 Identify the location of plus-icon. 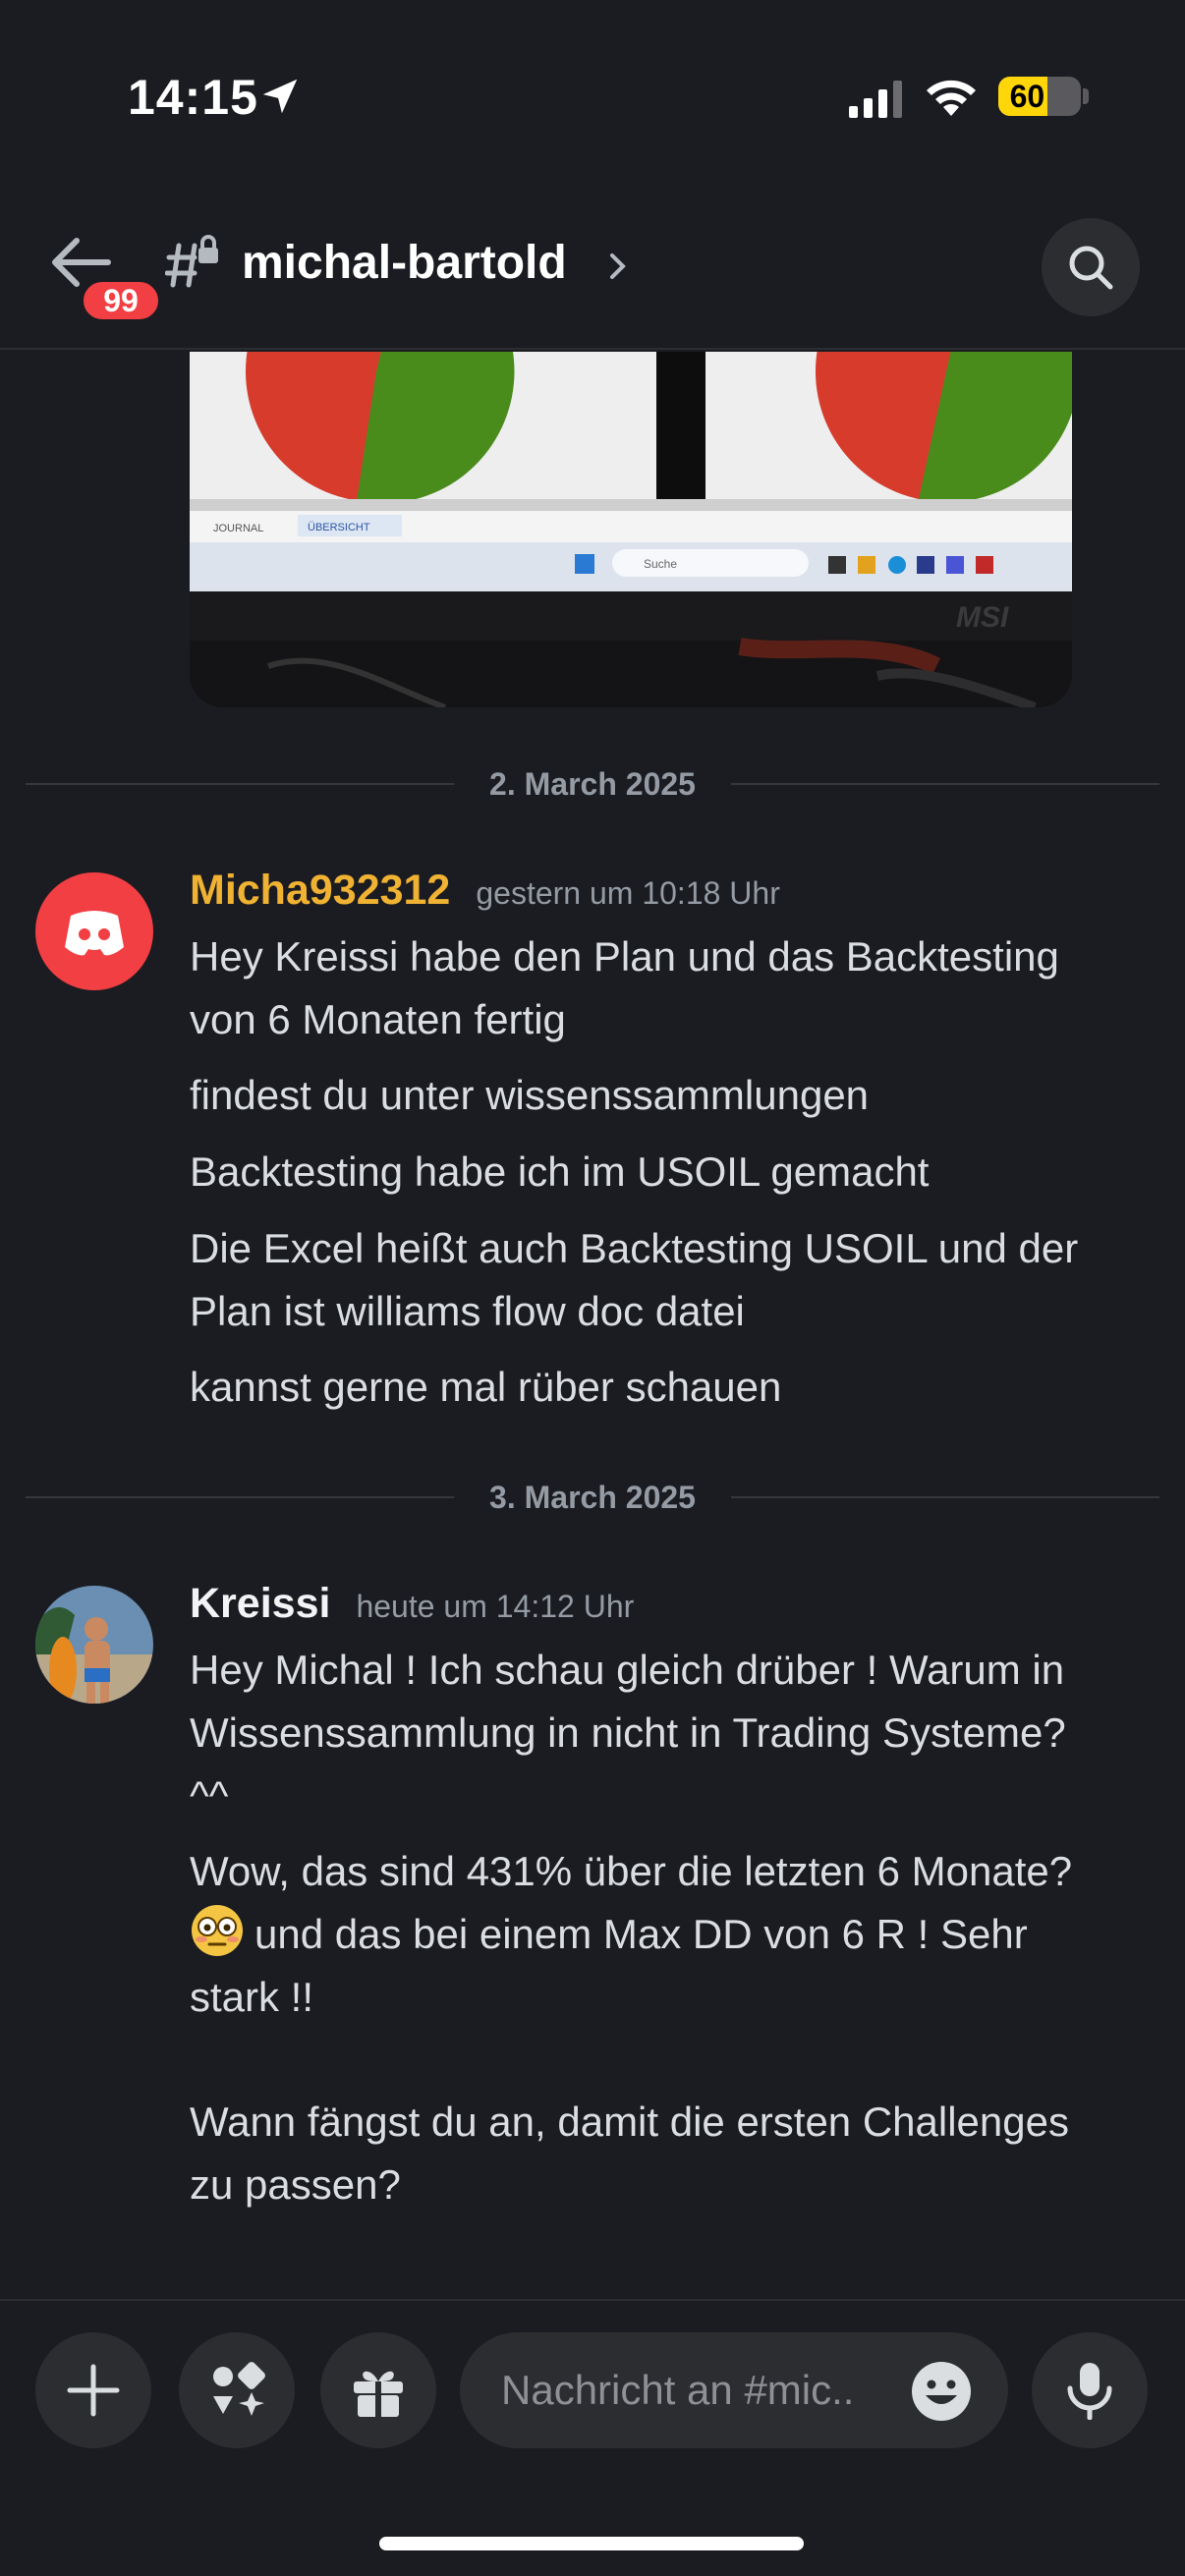
(93, 2390).